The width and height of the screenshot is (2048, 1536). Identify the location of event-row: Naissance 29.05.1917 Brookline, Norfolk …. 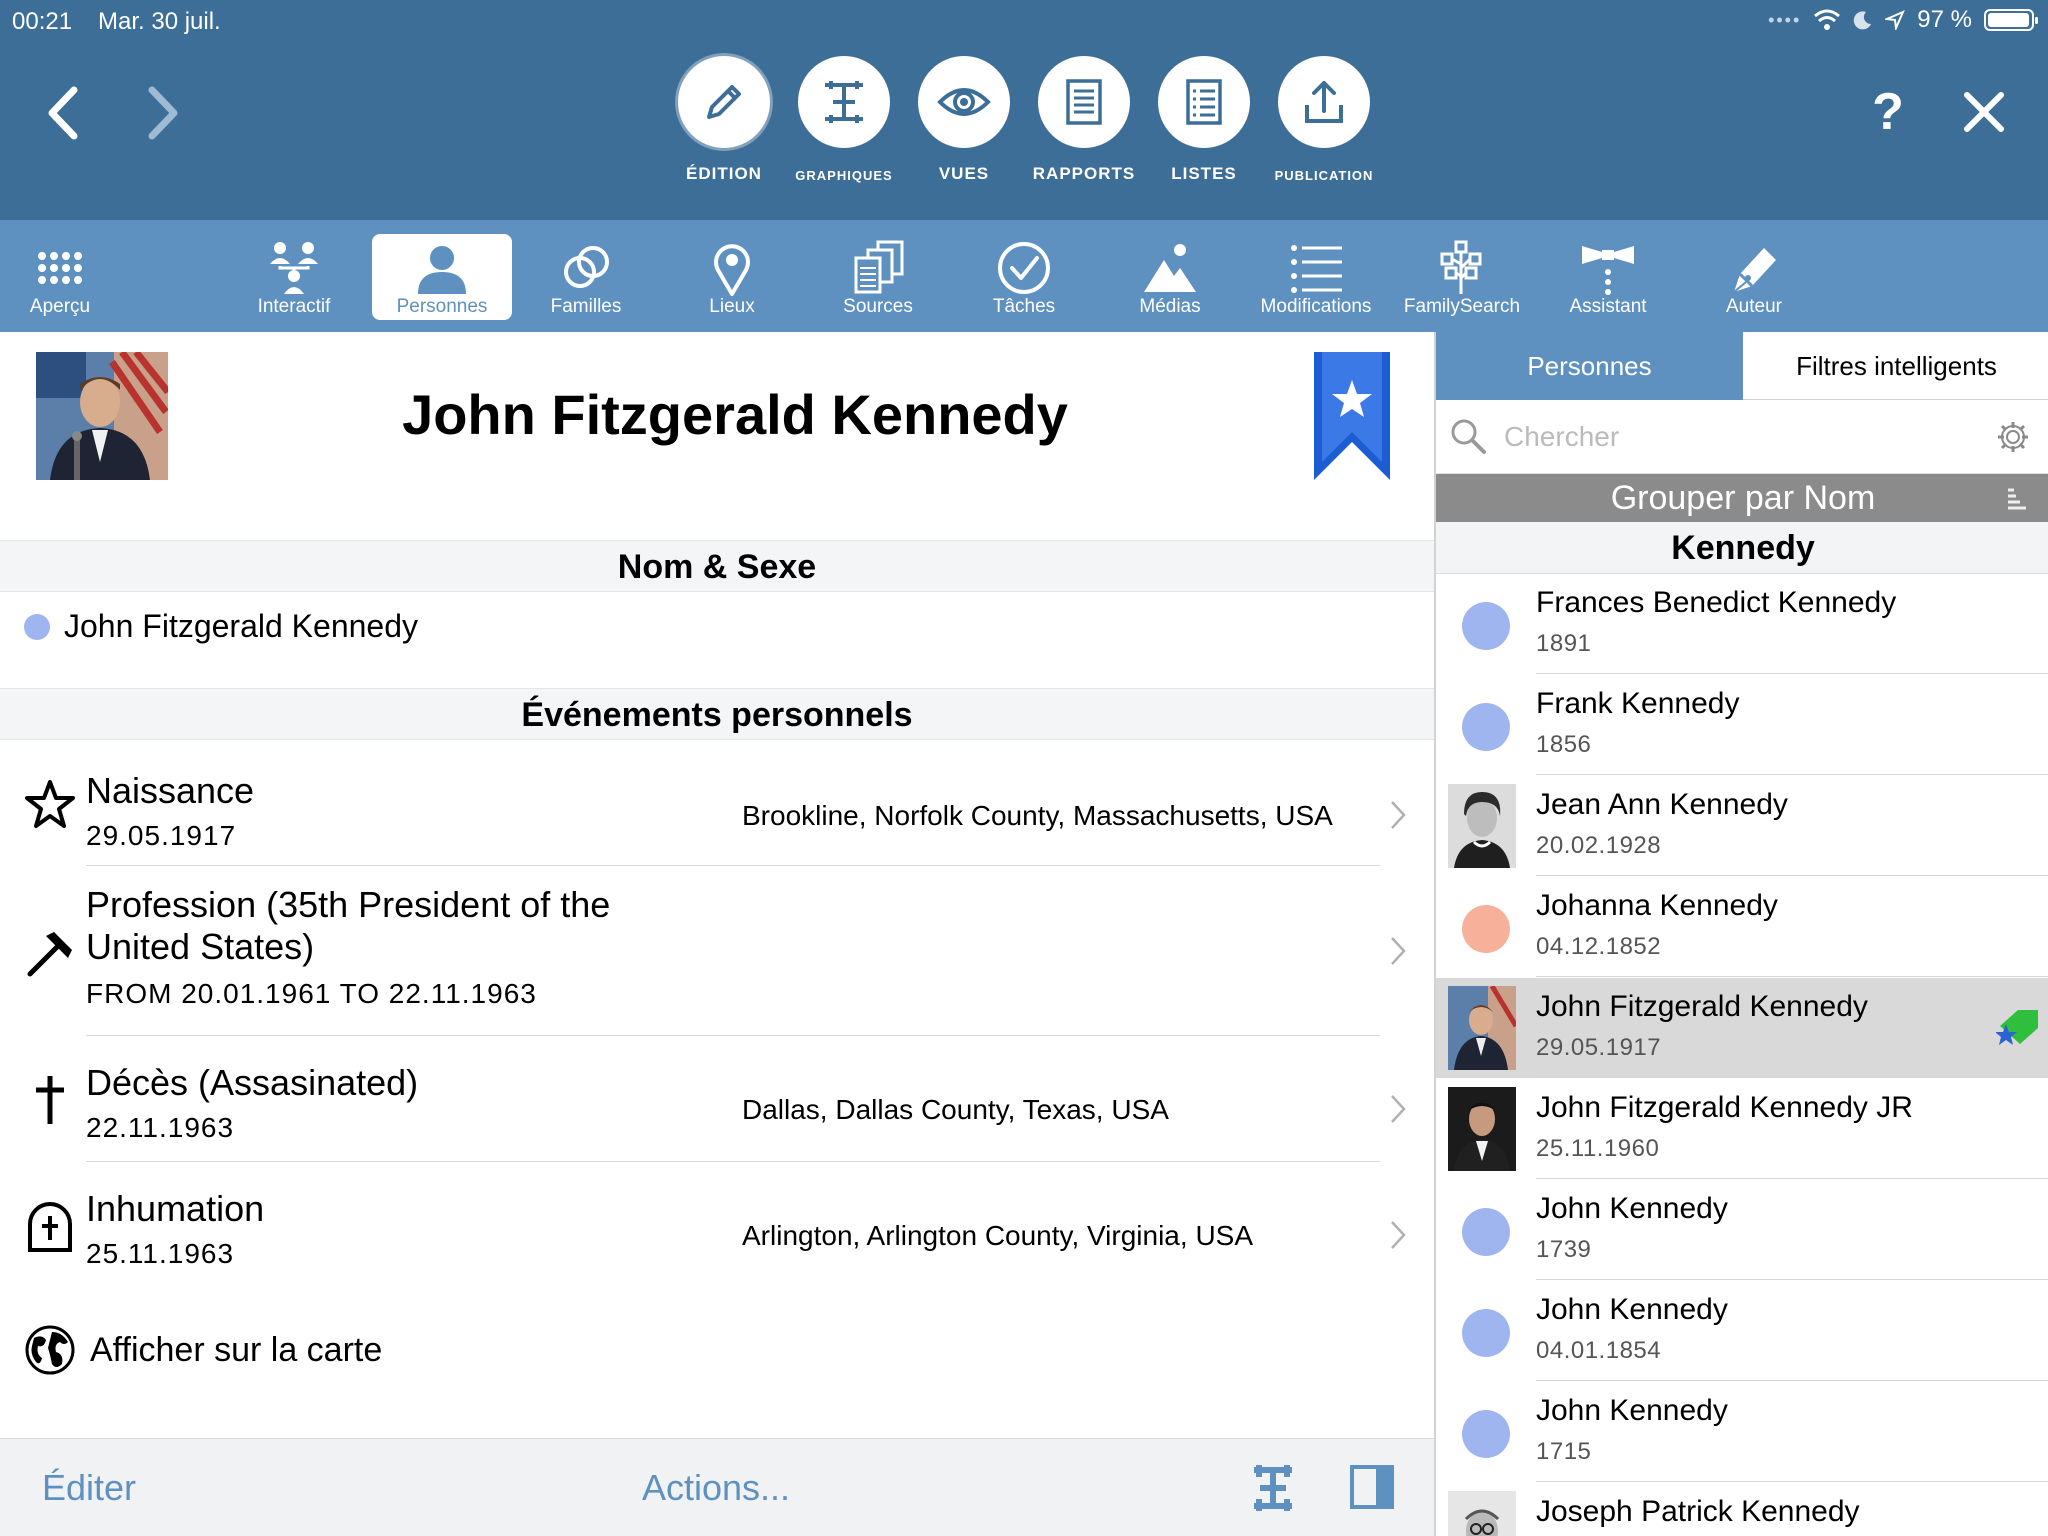
(717, 804).